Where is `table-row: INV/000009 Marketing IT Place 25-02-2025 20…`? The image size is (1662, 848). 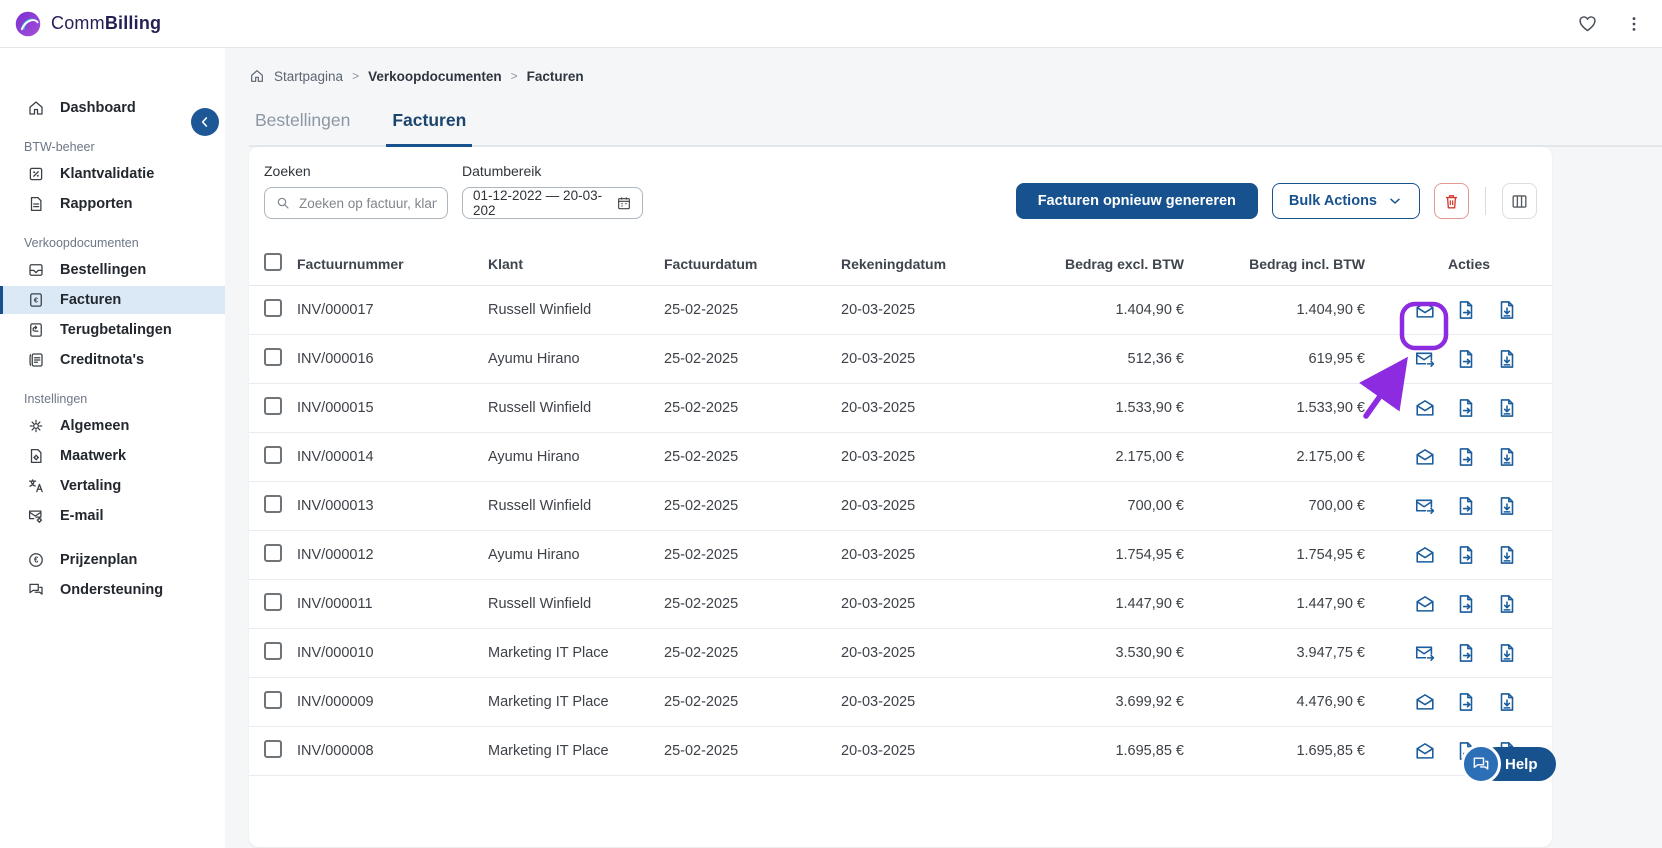
table-row: INV/000009 Marketing IT Place 25-02-2025 20… is located at coordinates (900, 702).